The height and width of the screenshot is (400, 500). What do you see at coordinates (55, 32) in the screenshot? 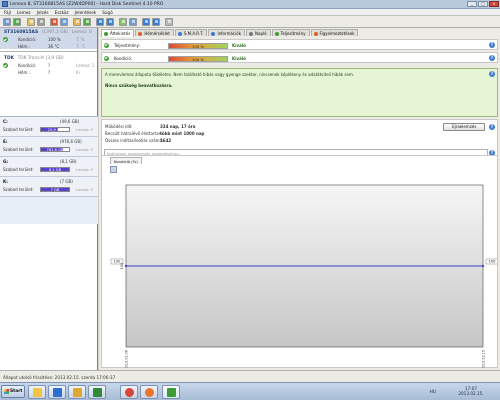
I see `disk-size: (1397,3 GB)` at bounding box center [55, 32].